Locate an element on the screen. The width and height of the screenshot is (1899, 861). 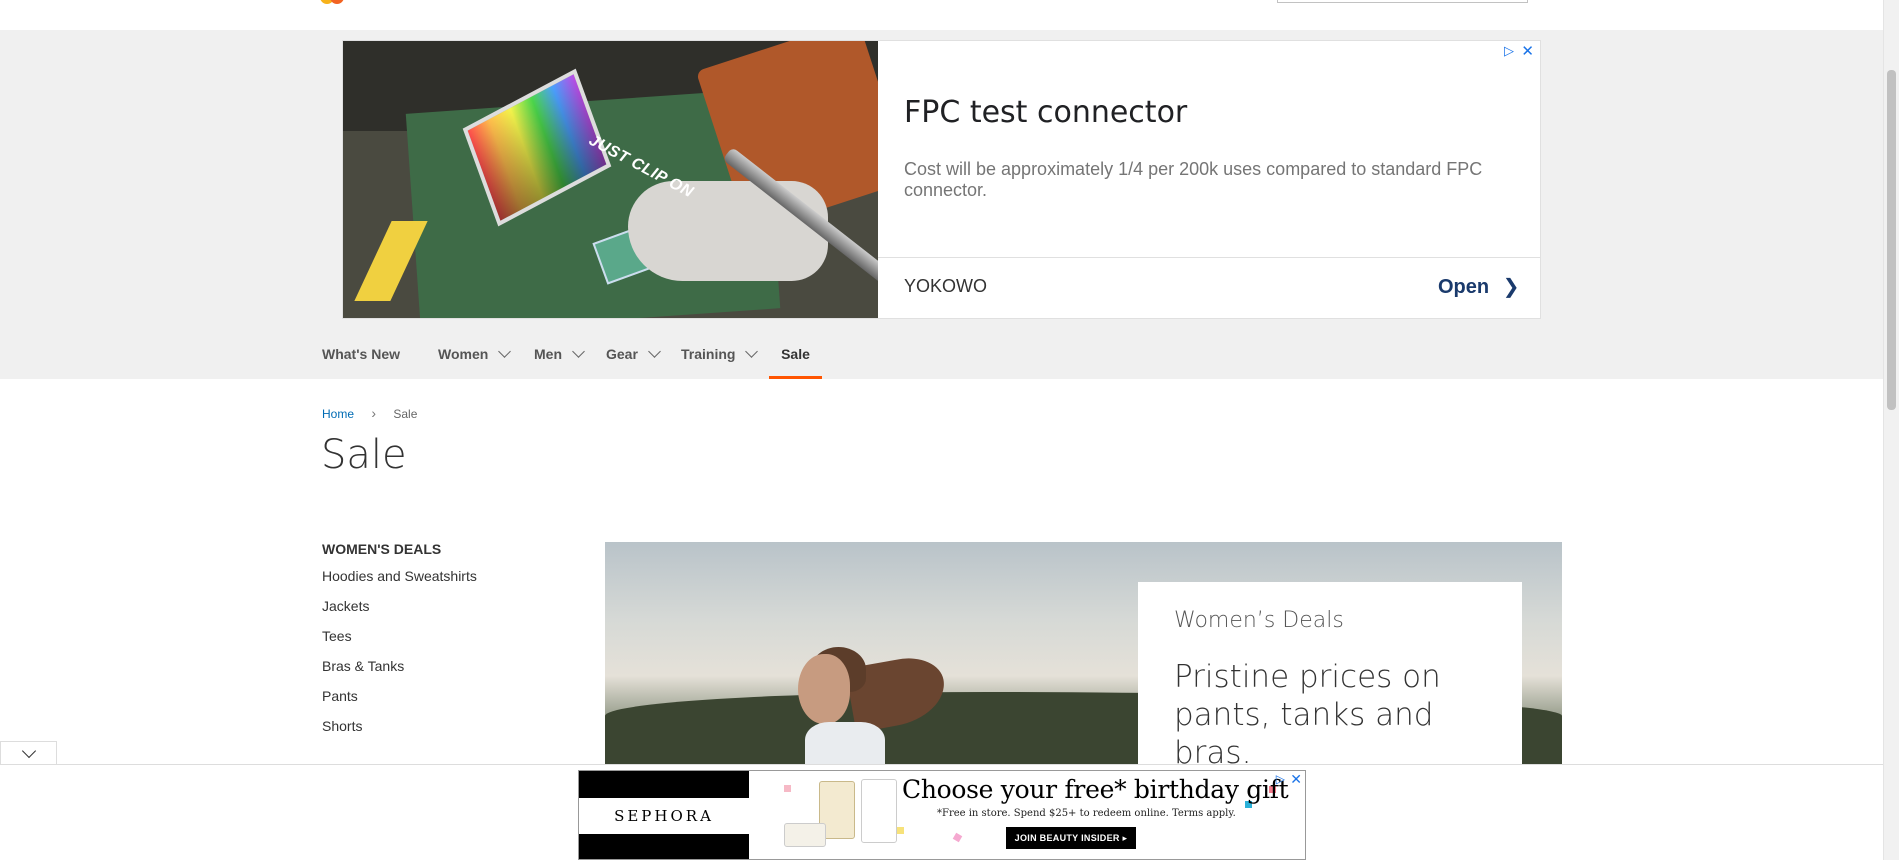
ad-open-button: Open ❯ is located at coordinates (1478, 286).